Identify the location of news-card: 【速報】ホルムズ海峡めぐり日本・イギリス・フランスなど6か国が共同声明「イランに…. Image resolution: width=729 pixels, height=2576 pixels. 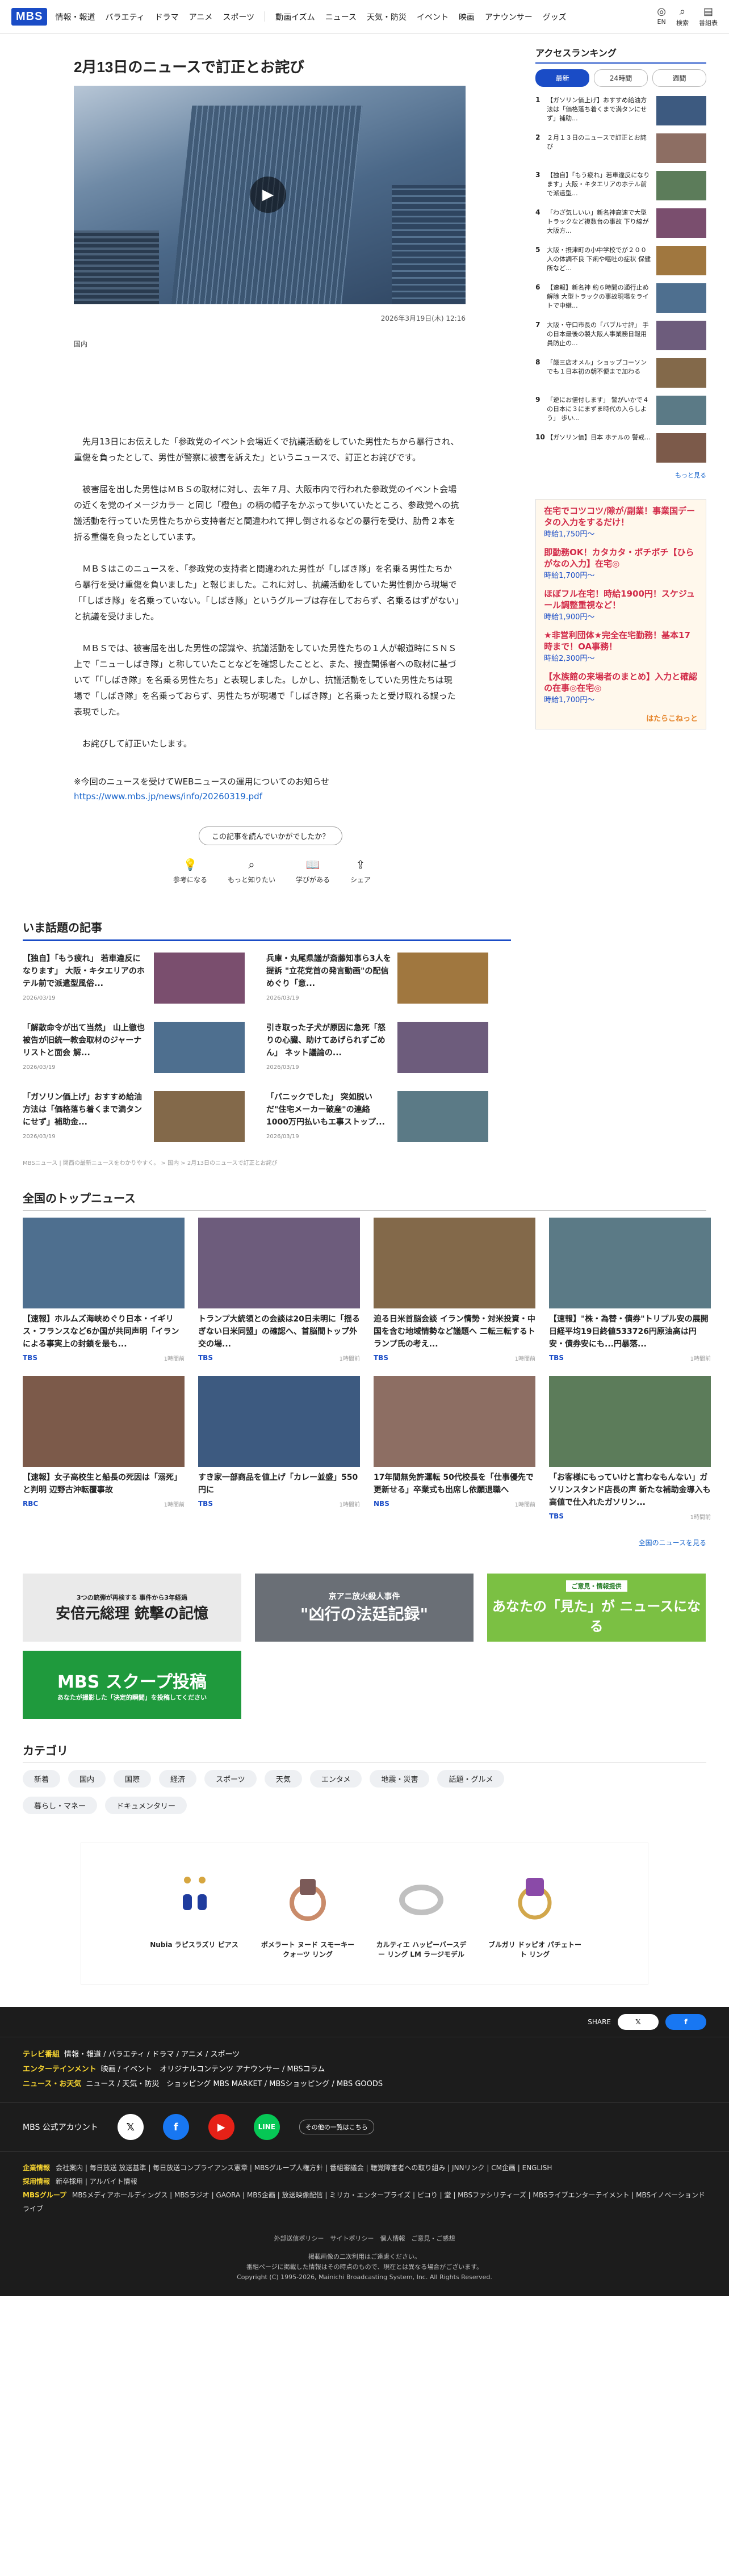
(104, 1290).